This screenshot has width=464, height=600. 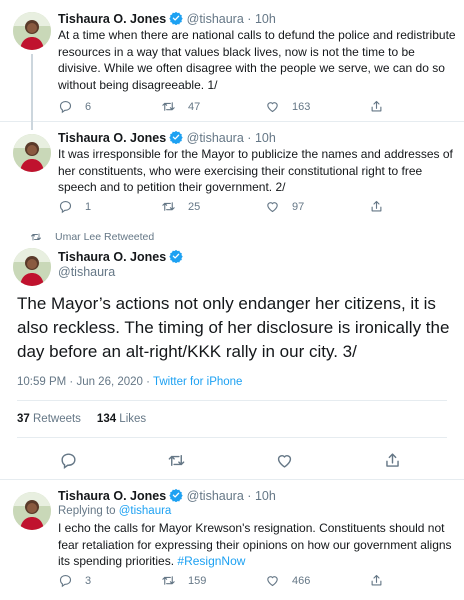 I want to click on tweet-actions: 3 159 466, so click(x=228, y=581).